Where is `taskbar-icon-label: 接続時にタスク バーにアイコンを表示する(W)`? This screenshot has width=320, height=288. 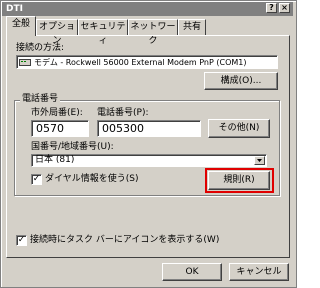 taskbar-icon-label: 接続時にタスク バーにアイコンを表示する(W) is located at coordinates (125, 240).